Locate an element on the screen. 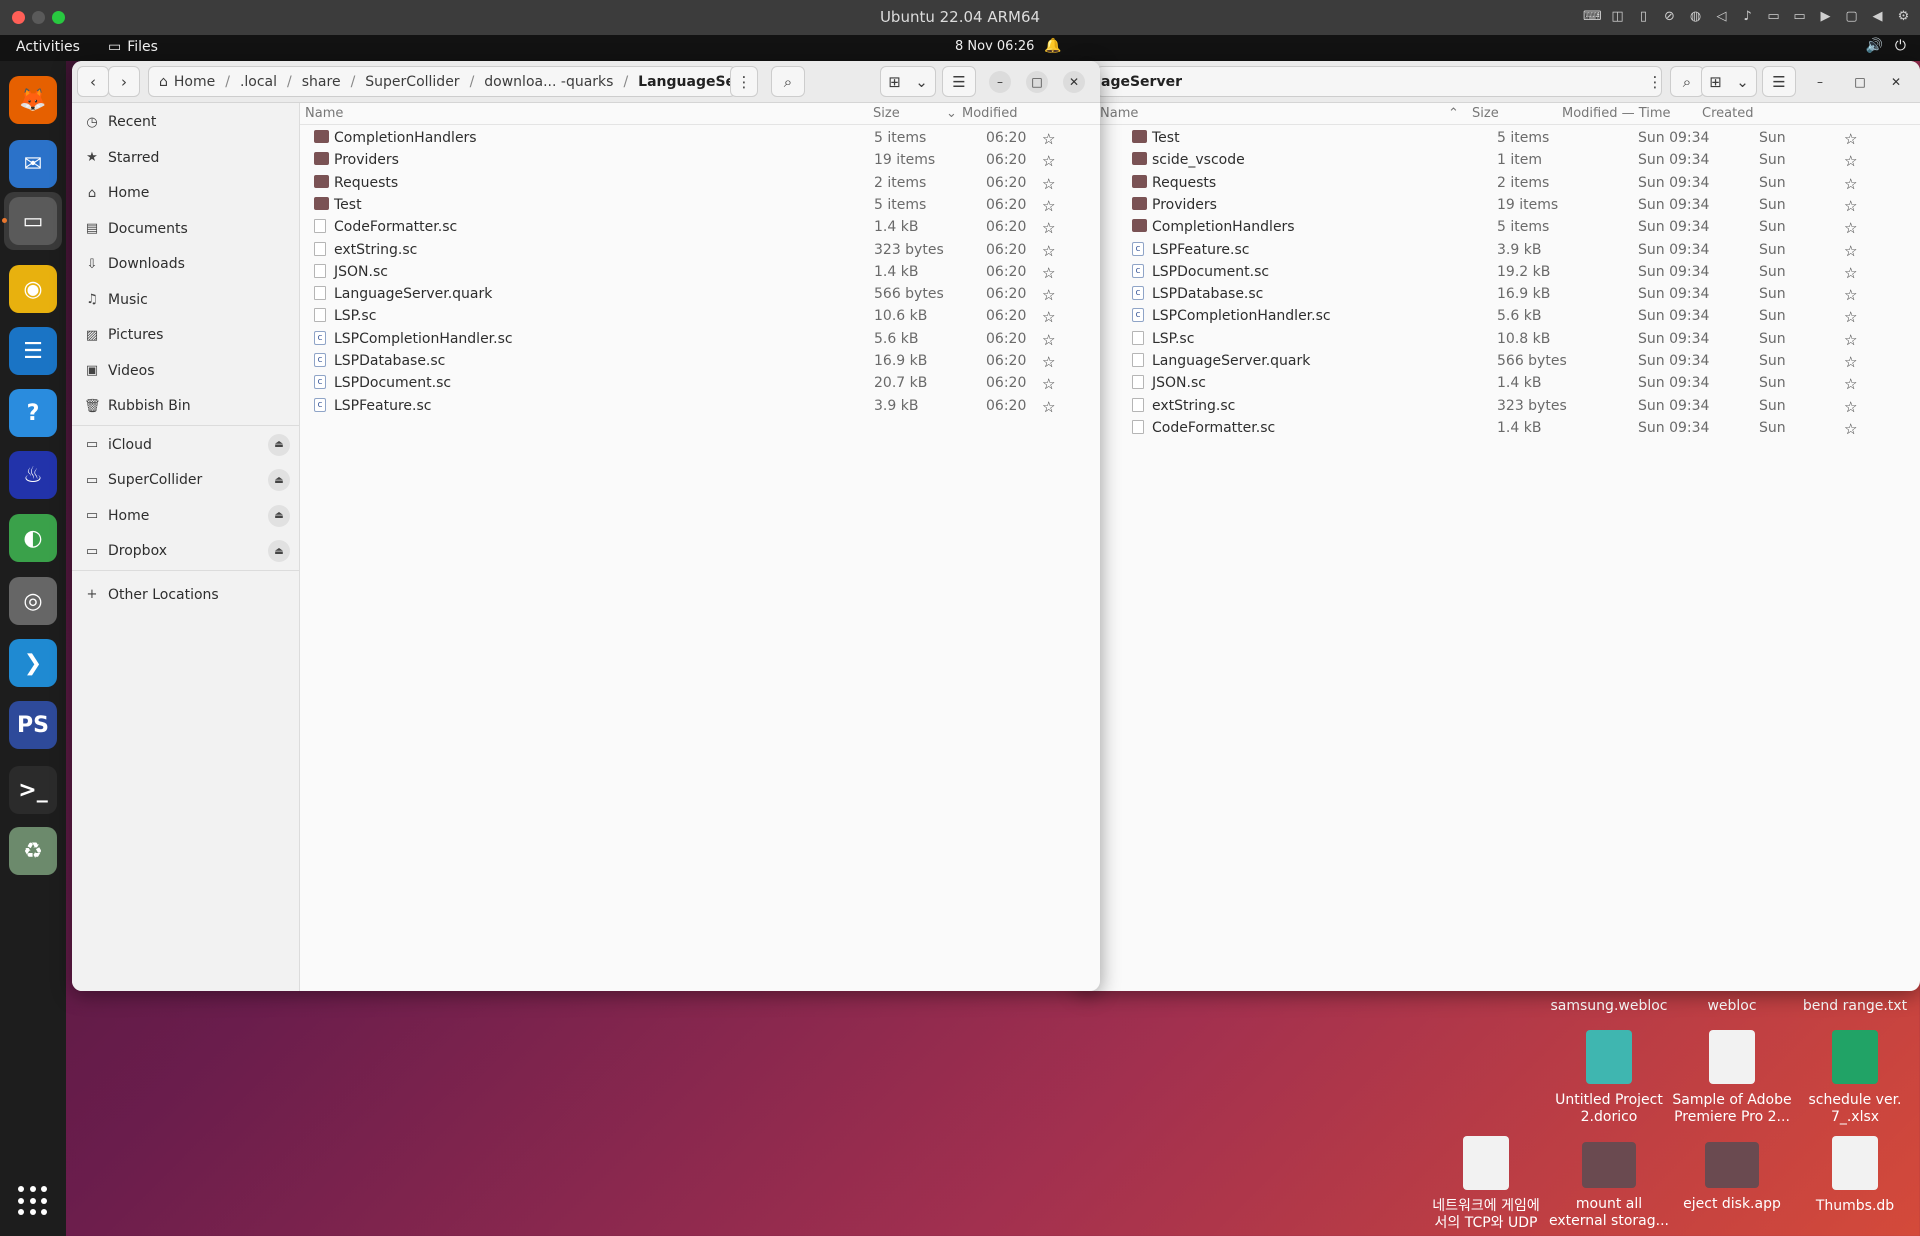 The image size is (1920, 1236). file-row: c LSPCompletionHandler.sc 5.6 kB 06:20 ☆ is located at coordinates (700, 340).